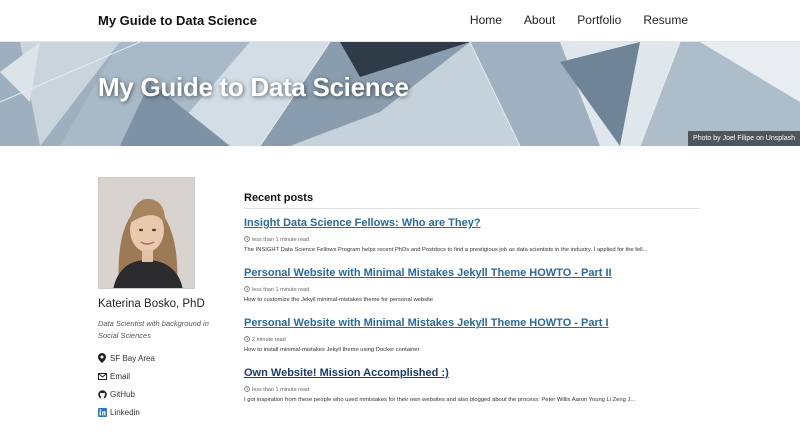 The height and width of the screenshot is (439, 800). What do you see at coordinates (472, 200) in the screenshot?
I see `recent-posts-heading: Recent posts` at bounding box center [472, 200].